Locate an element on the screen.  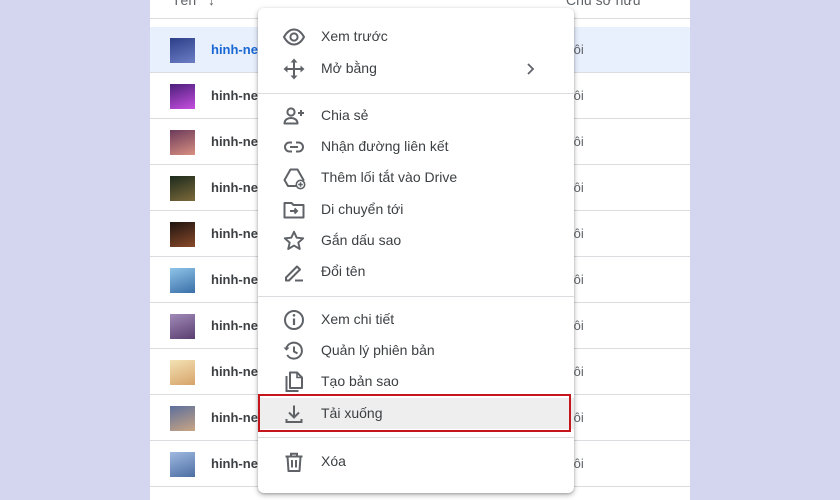
menu-item-add-shortcut: Thêm lối tắt vào Drive is located at coordinates (416, 177).